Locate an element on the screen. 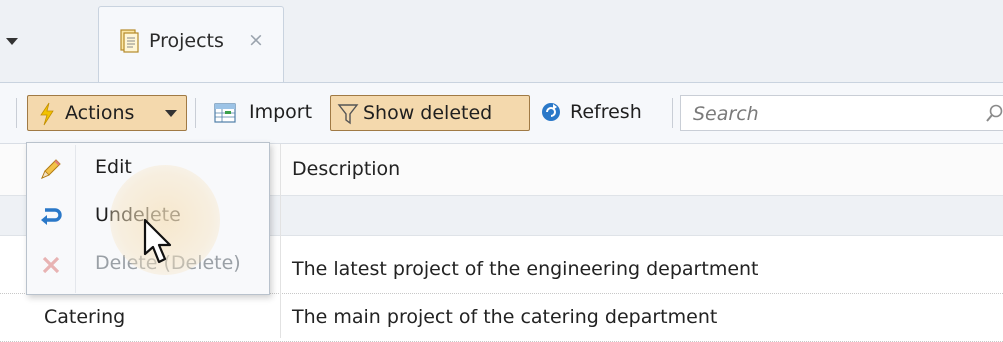 The height and width of the screenshot is (342, 1003). refresh-icon is located at coordinates (551, 112).